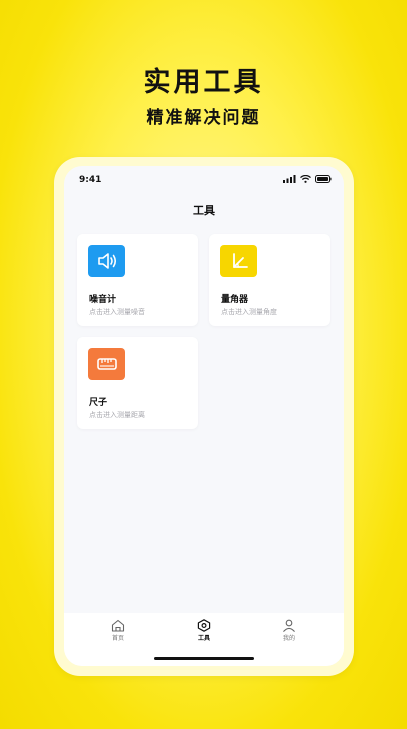 The width and height of the screenshot is (407, 729). I want to click on tool-name: 量角器, so click(235, 300).